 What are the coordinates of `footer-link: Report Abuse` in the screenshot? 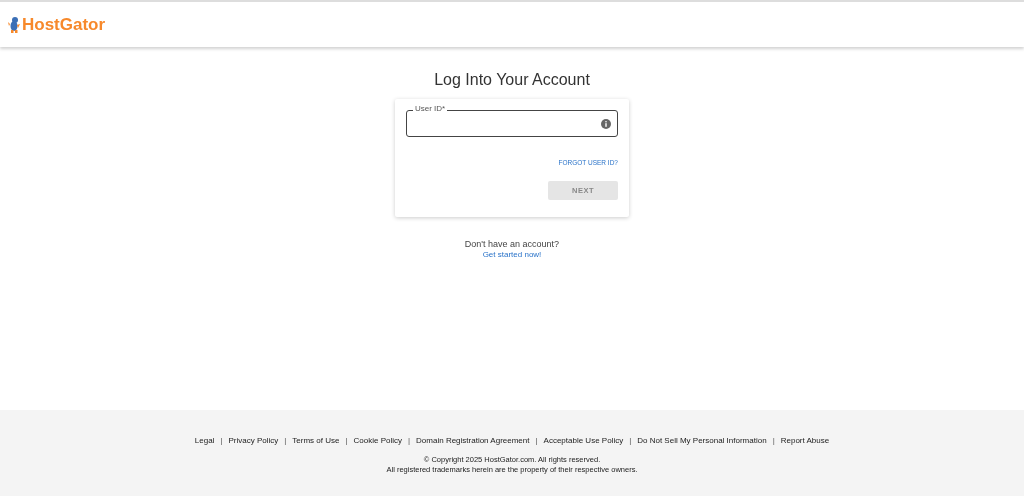 It's located at (805, 440).